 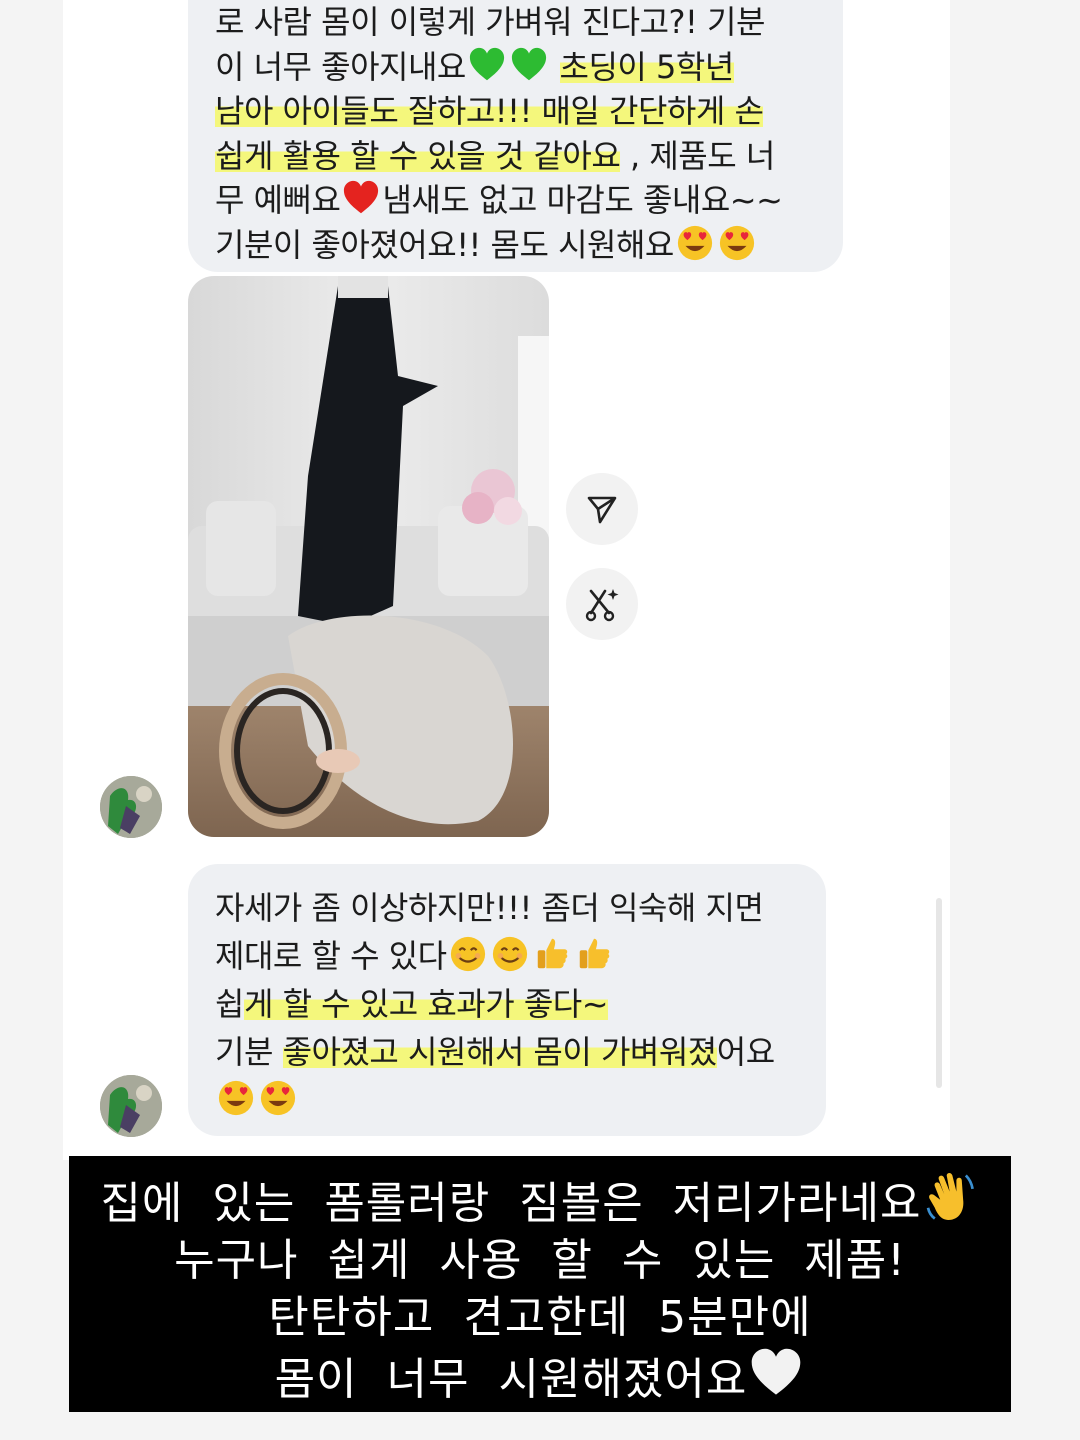 What do you see at coordinates (511, 1203) in the screenshot?
I see `caption-text-segment: 집에 있는 폼롤러랑 짐볼은 저리가라네요` at bounding box center [511, 1203].